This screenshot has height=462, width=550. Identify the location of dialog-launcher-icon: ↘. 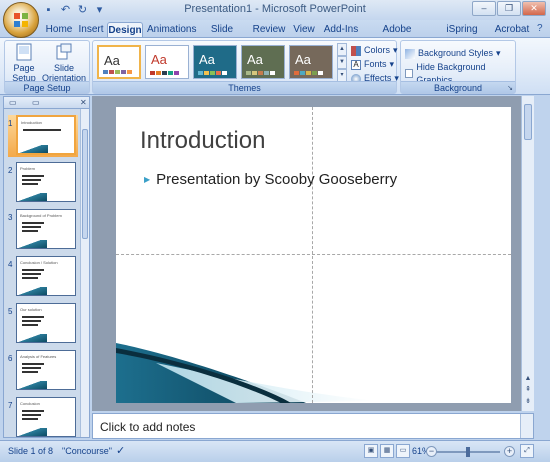
(510, 88).